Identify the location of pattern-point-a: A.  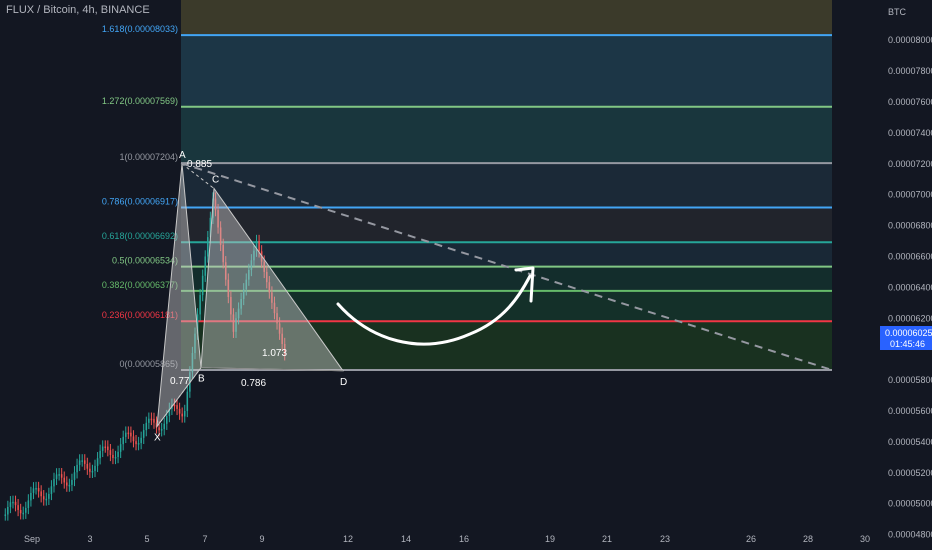
(182, 155).